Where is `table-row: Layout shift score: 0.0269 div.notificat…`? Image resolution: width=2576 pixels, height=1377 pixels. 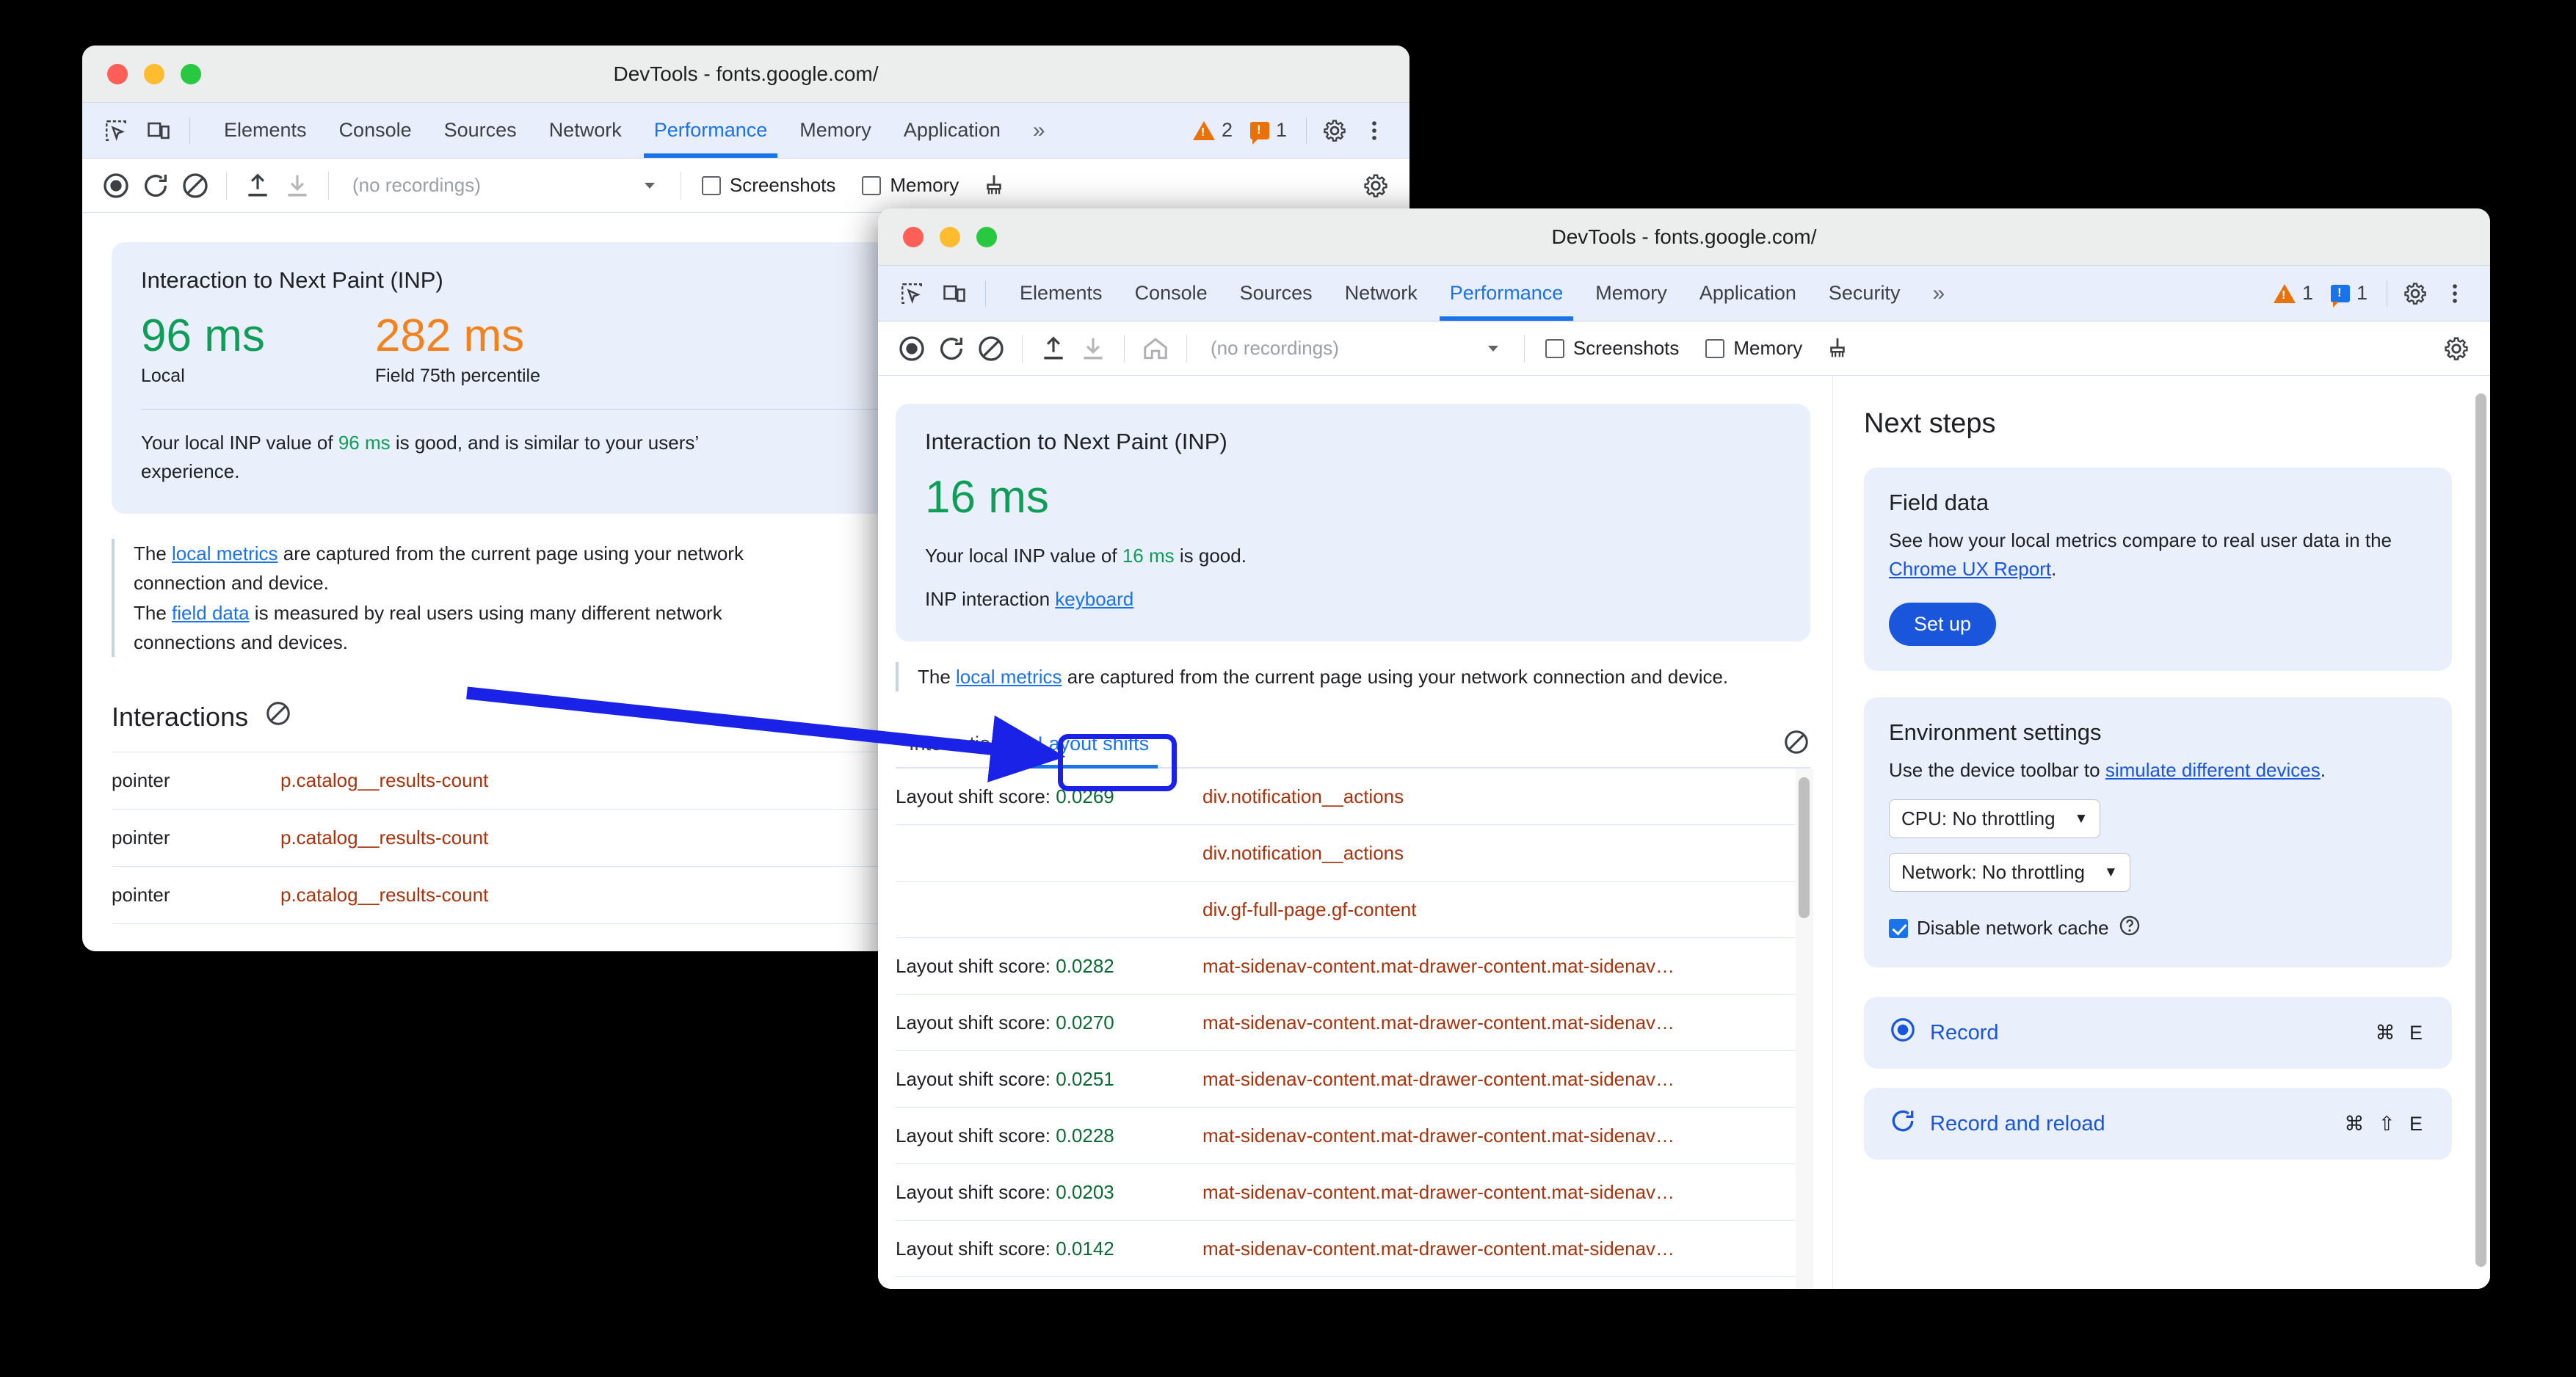
table-row: Layout shift score: 0.0269 div.notificat… is located at coordinates (1353, 798).